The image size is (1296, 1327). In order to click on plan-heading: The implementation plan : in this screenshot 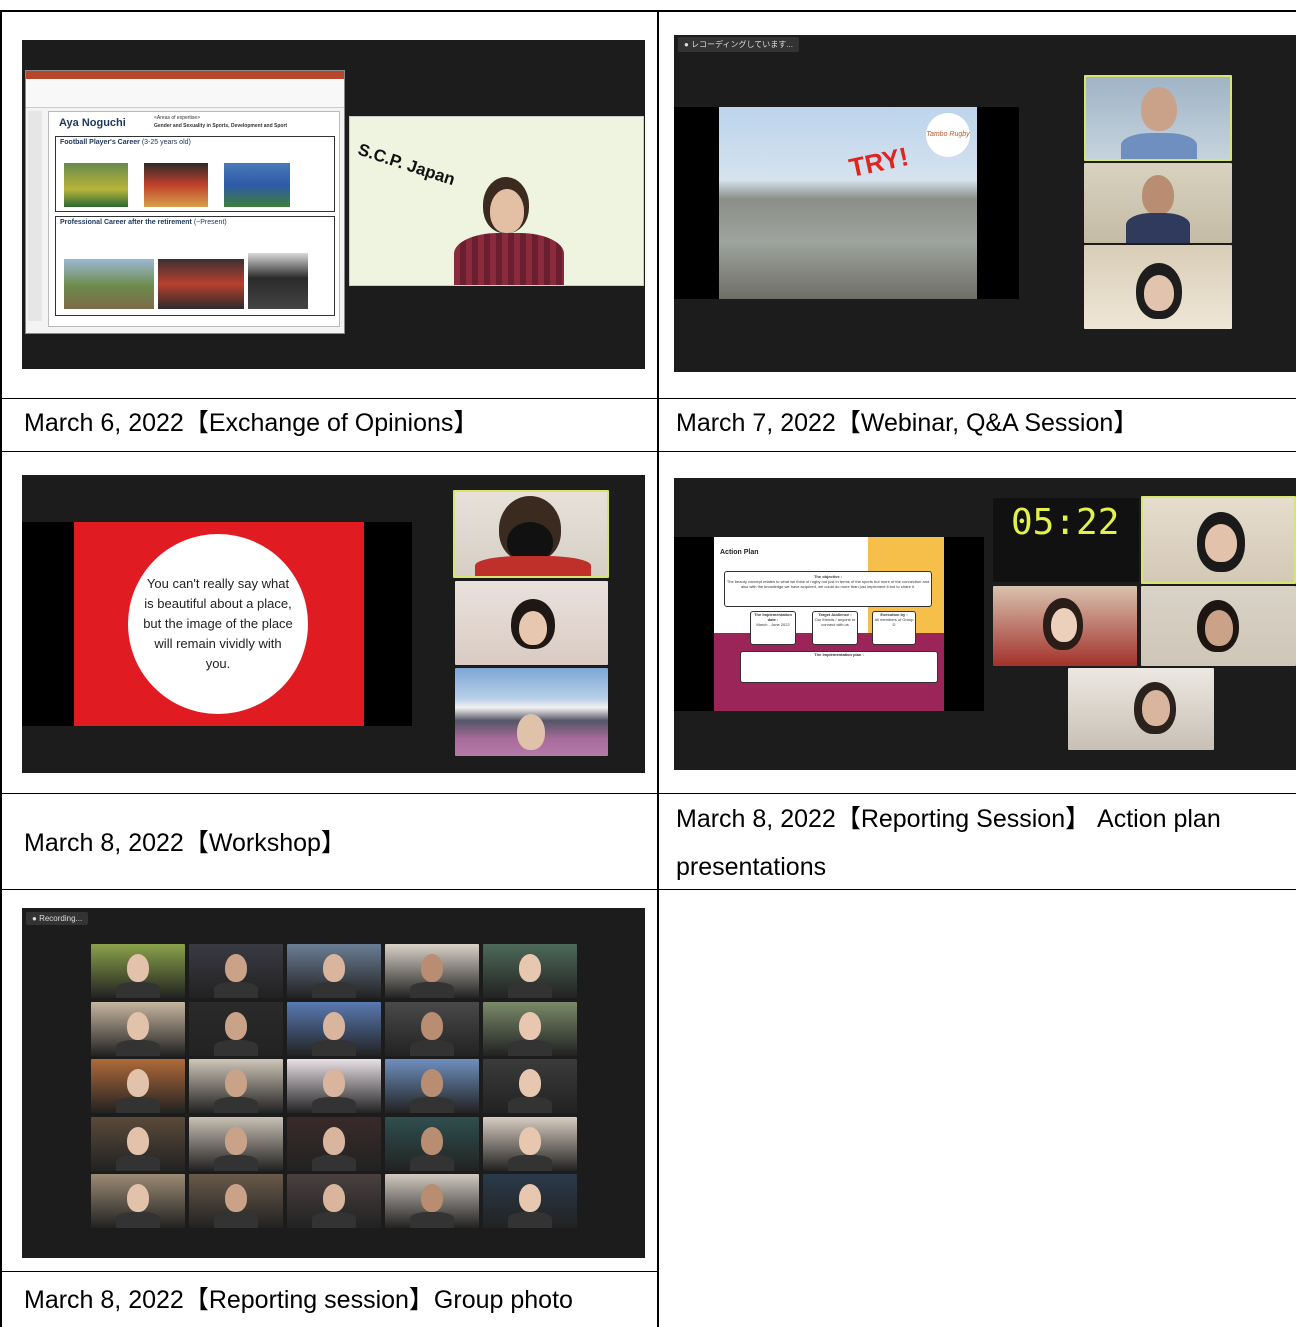, I will do `click(839, 654)`.